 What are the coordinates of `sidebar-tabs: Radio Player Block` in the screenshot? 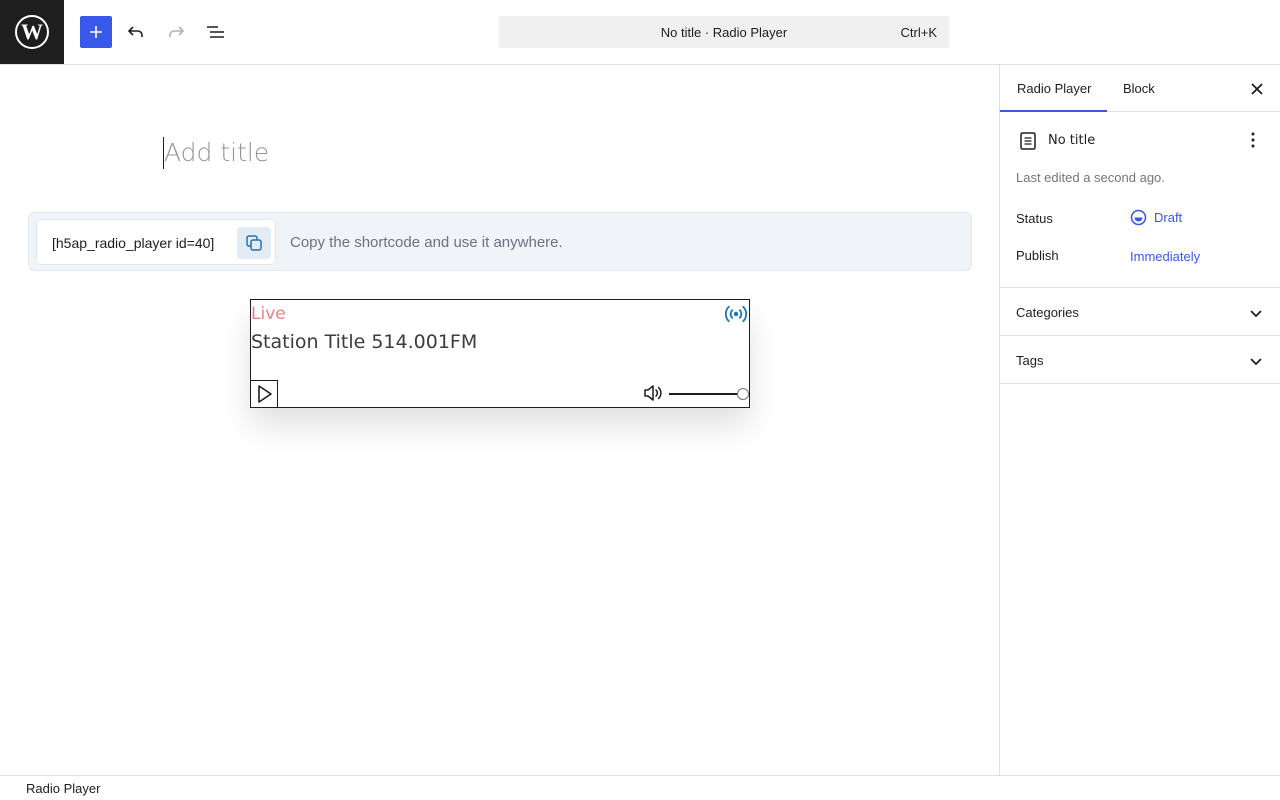 It's located at (1140, 88).